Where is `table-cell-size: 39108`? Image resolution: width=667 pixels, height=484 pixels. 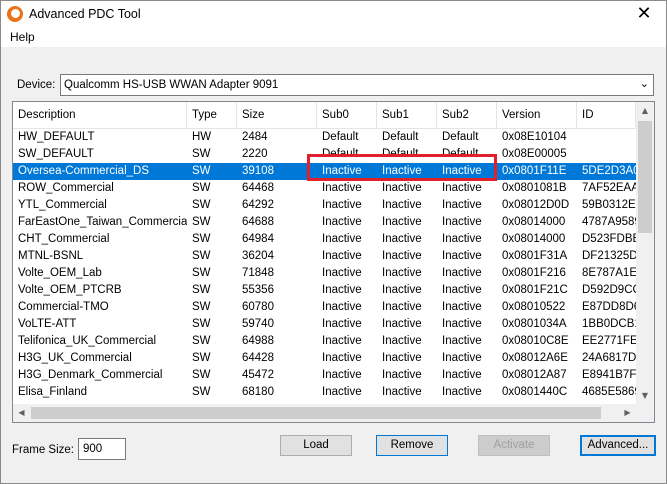
table-cell-size: 39108 is located at coordinates (258, 171).